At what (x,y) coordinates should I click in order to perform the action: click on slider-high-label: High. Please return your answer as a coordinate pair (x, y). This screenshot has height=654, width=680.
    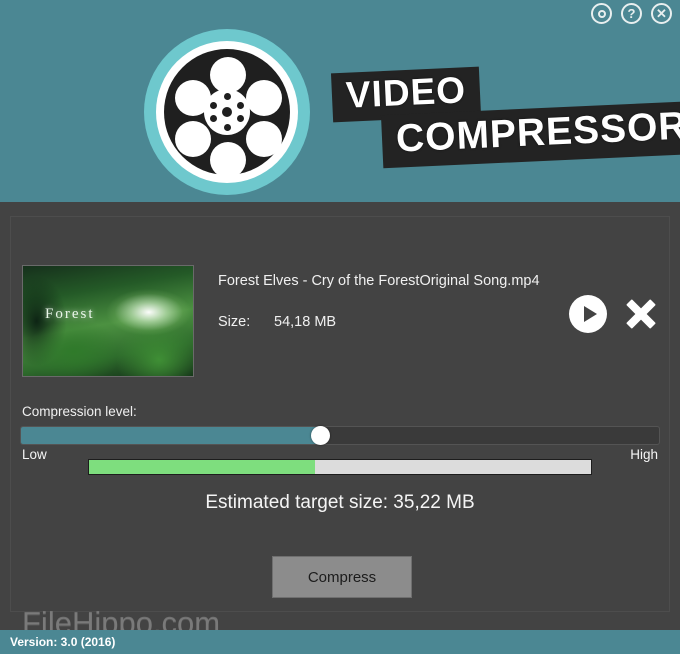
    Looking at the image, I should click on (644, 454).